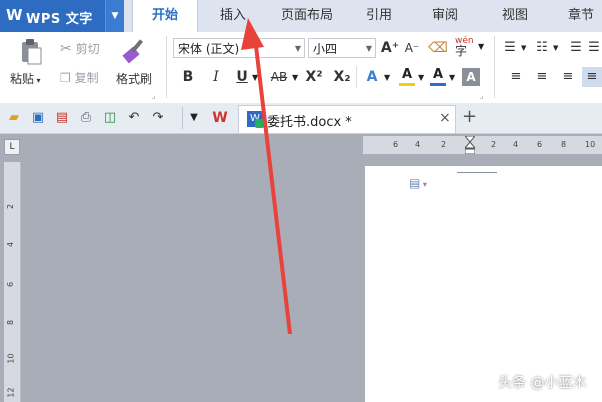 The height and width of the screenshot is (402, 602). Describe the element at coordinates (266, 176) in the screenshot. I see `annotation-arrow` at that location.